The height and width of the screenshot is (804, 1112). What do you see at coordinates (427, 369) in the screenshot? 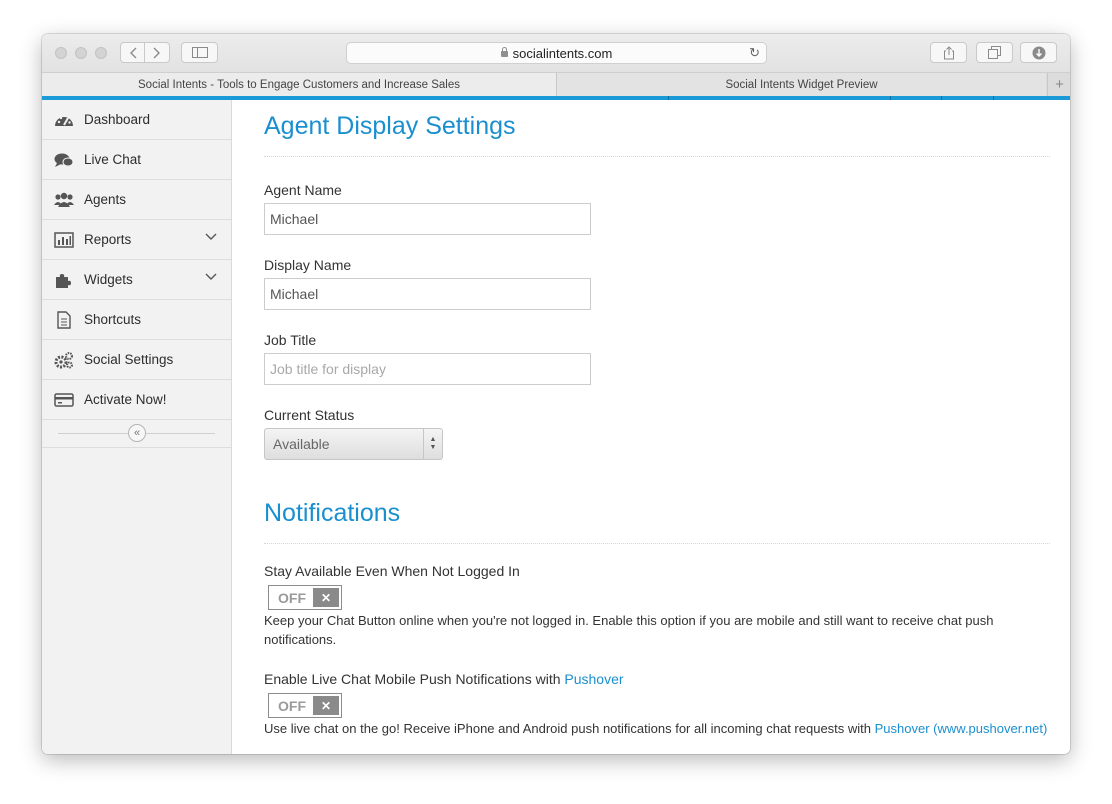
I see `job-title-input` at bounding box center [427, 369].